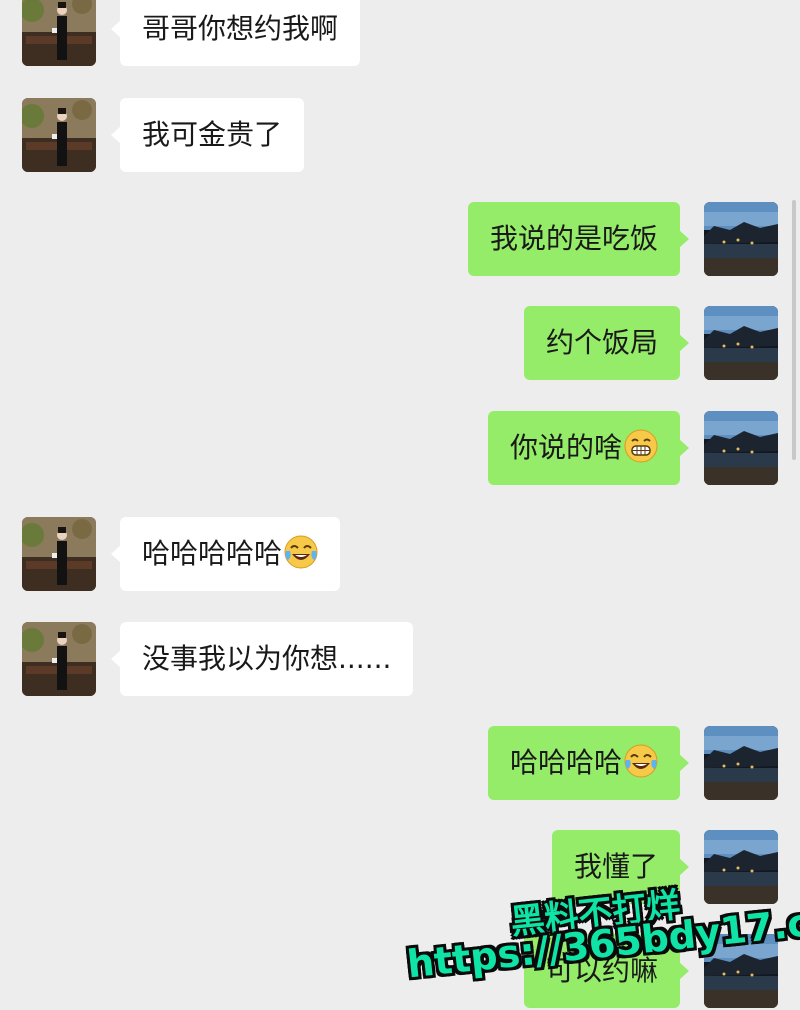 This screenshot has width=800, height=1010. I want to click on message-text: 你说的啥, so click(565, 447).